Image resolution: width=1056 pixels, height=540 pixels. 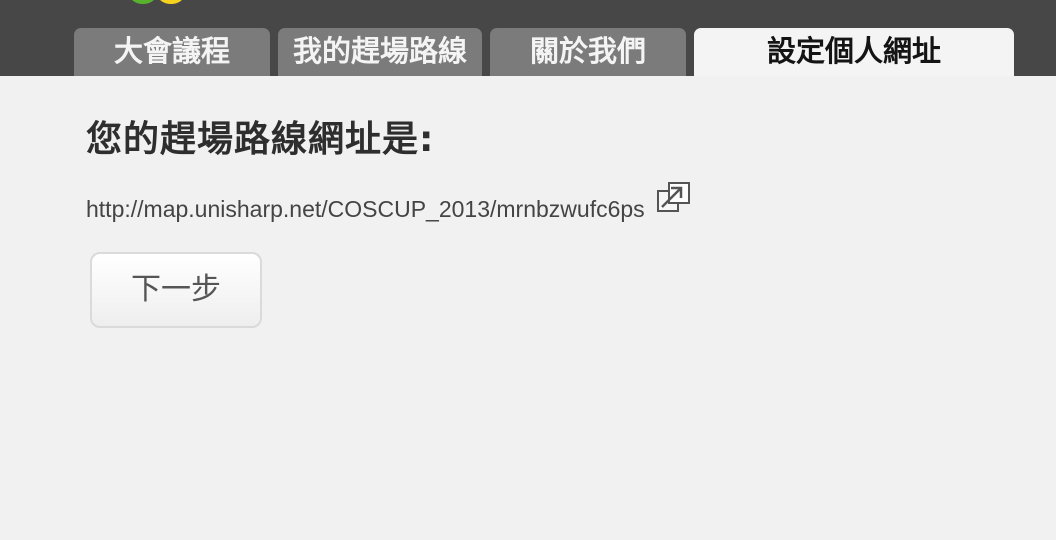 I want to click on logo-green-shape, so click(x=143, y=2).